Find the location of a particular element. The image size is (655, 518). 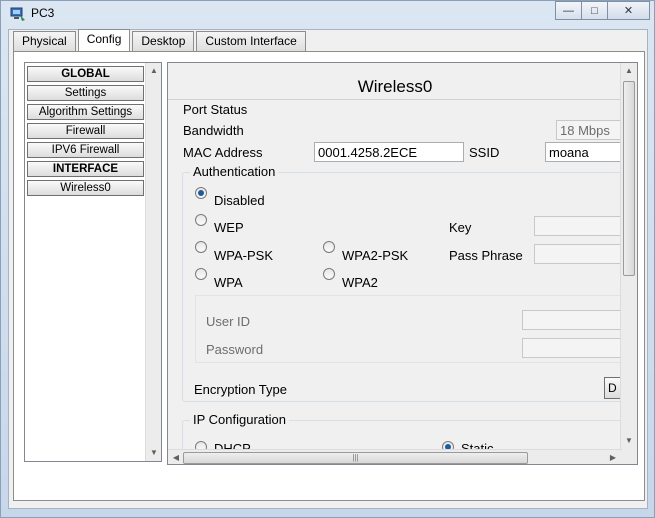

sidebar-header-interface: INTERFACE is located at coordinates (85, 169).